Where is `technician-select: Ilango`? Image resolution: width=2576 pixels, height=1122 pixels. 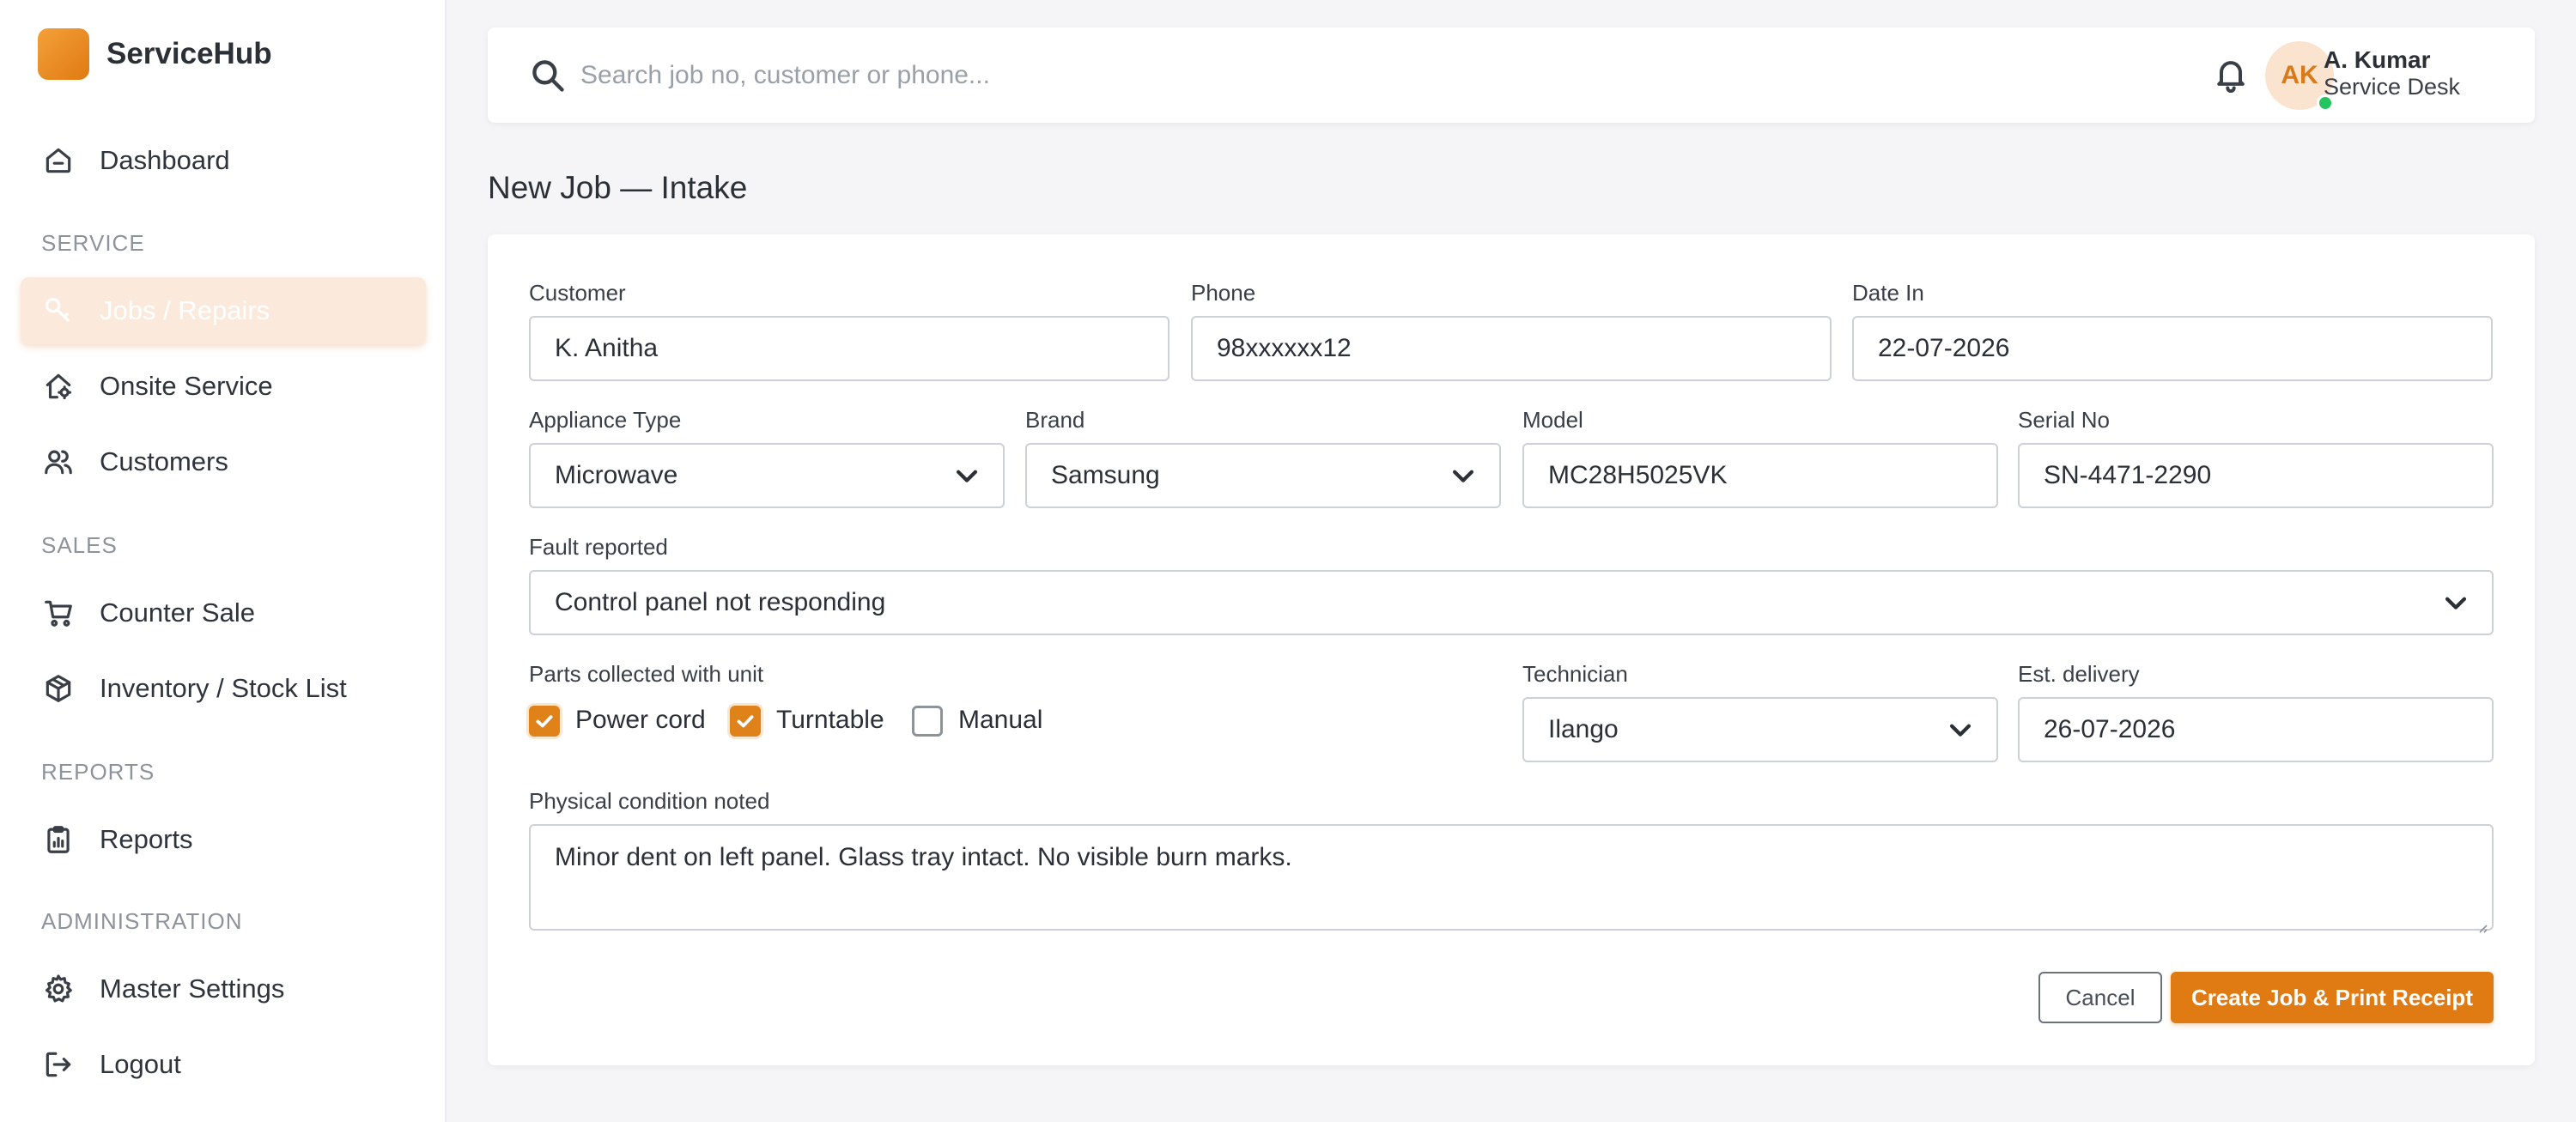
technician-select: Ilango is located at coordinates (1760, 729).